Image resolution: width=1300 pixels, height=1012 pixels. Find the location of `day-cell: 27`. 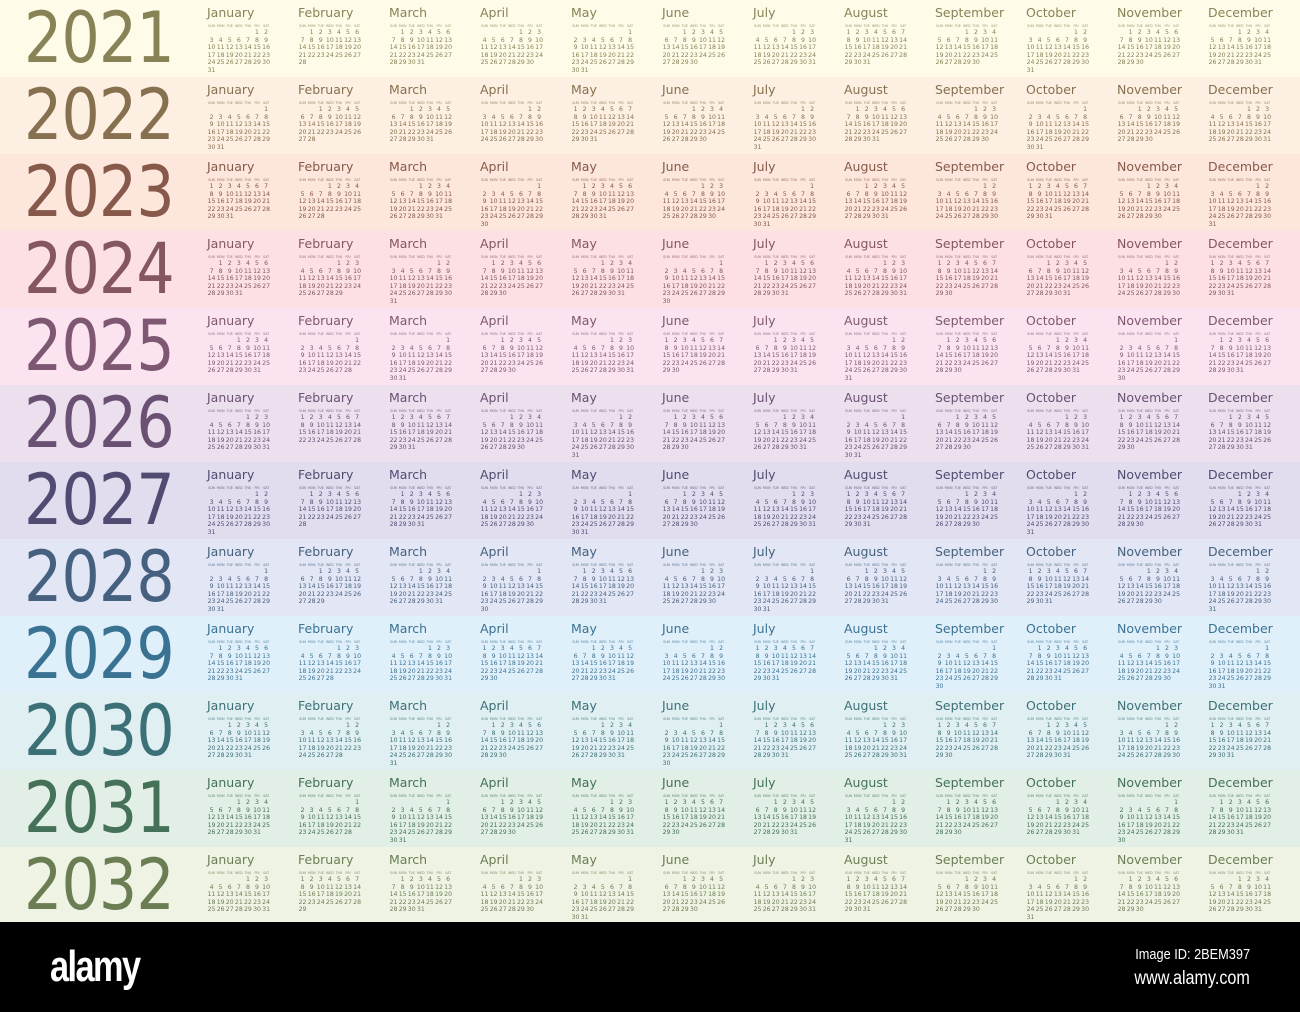

day-cell: 27 is located at coordinates (866, 294).